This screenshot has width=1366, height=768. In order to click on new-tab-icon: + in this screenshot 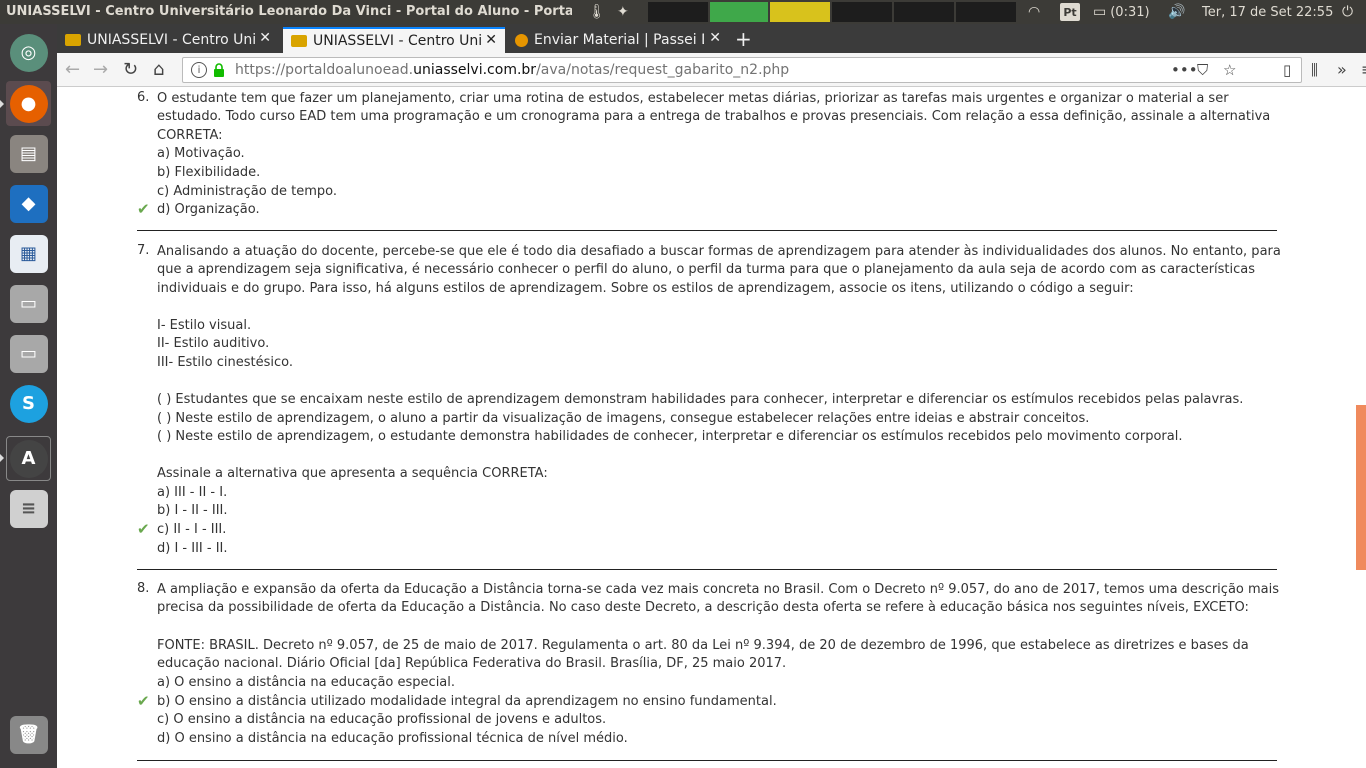, I will do `click(743, 39)`.